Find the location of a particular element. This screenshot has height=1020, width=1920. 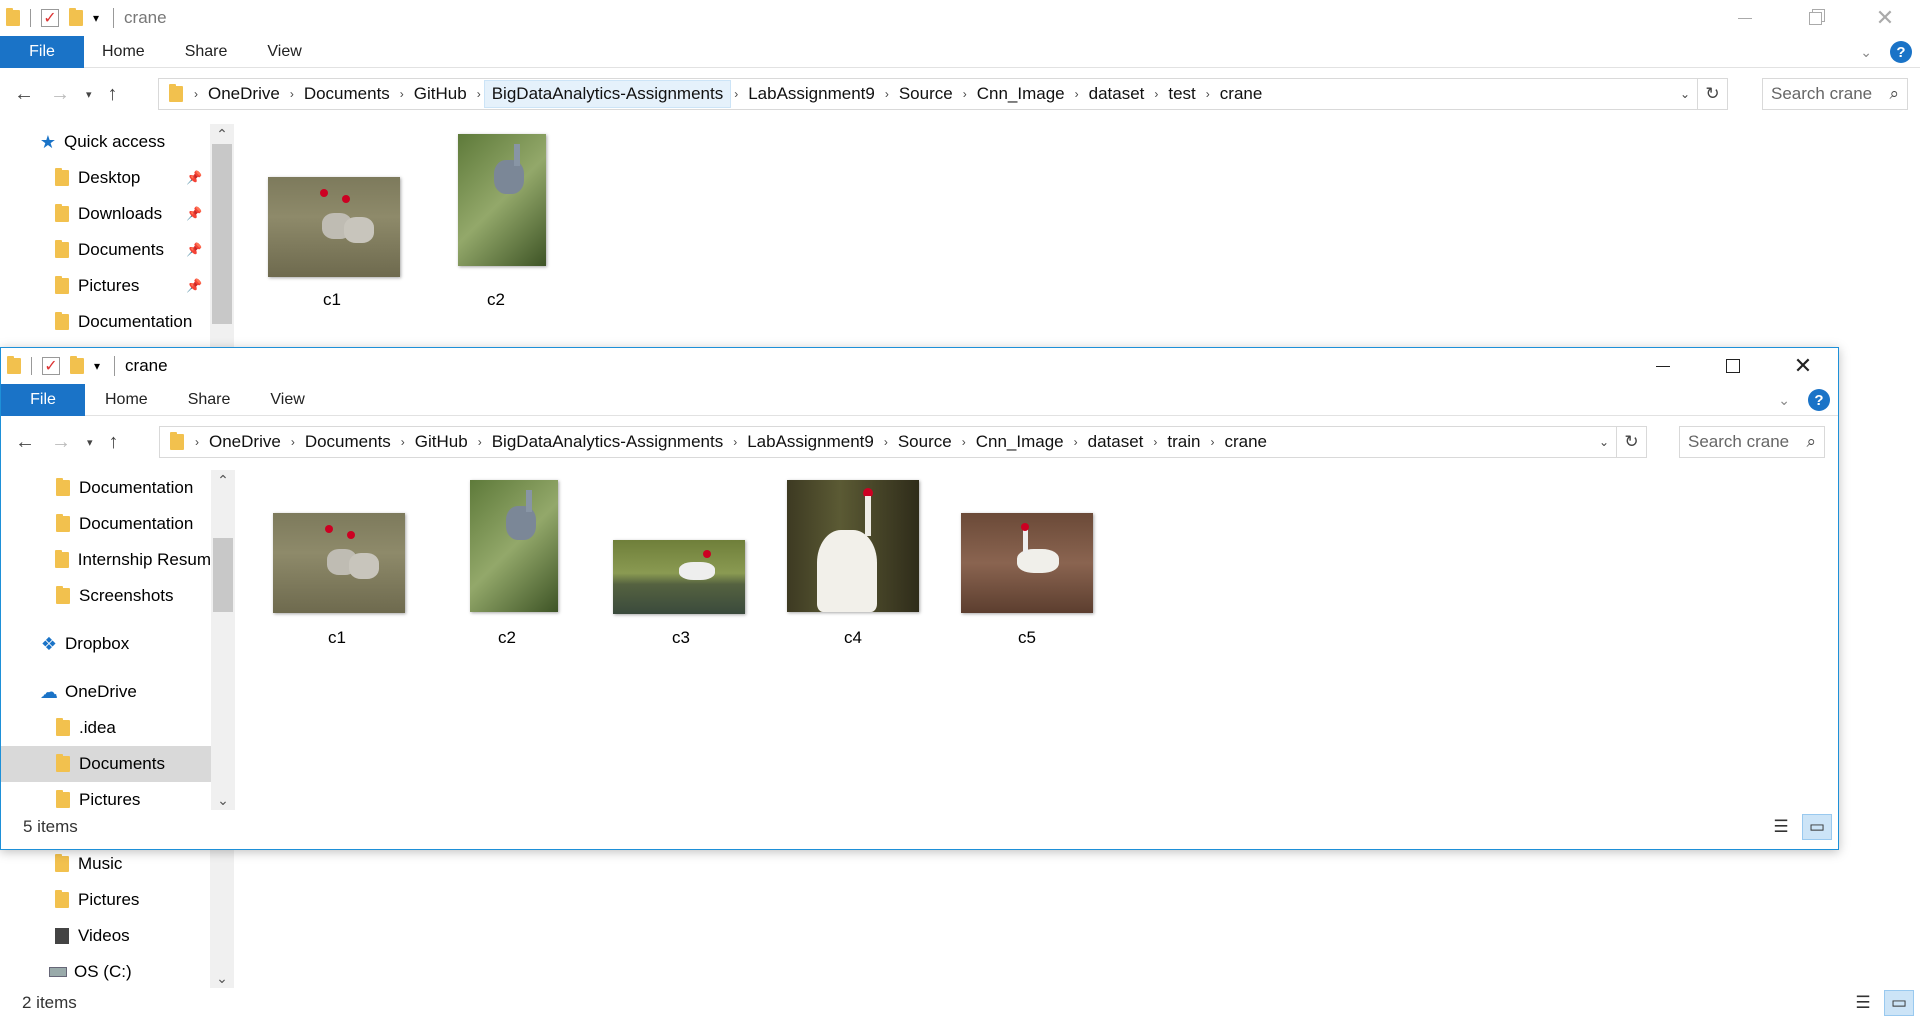

breadcrumb-train: train › is located at coordinates (1188, 442).